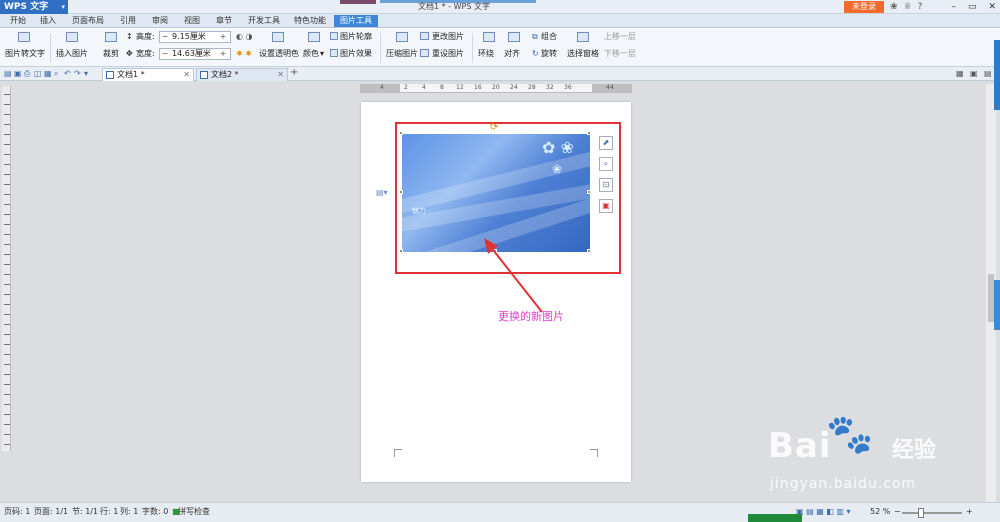  Describe the element at coordinates (974, 73) in the screenshot. I see `layout-icon: ▣` at that location.